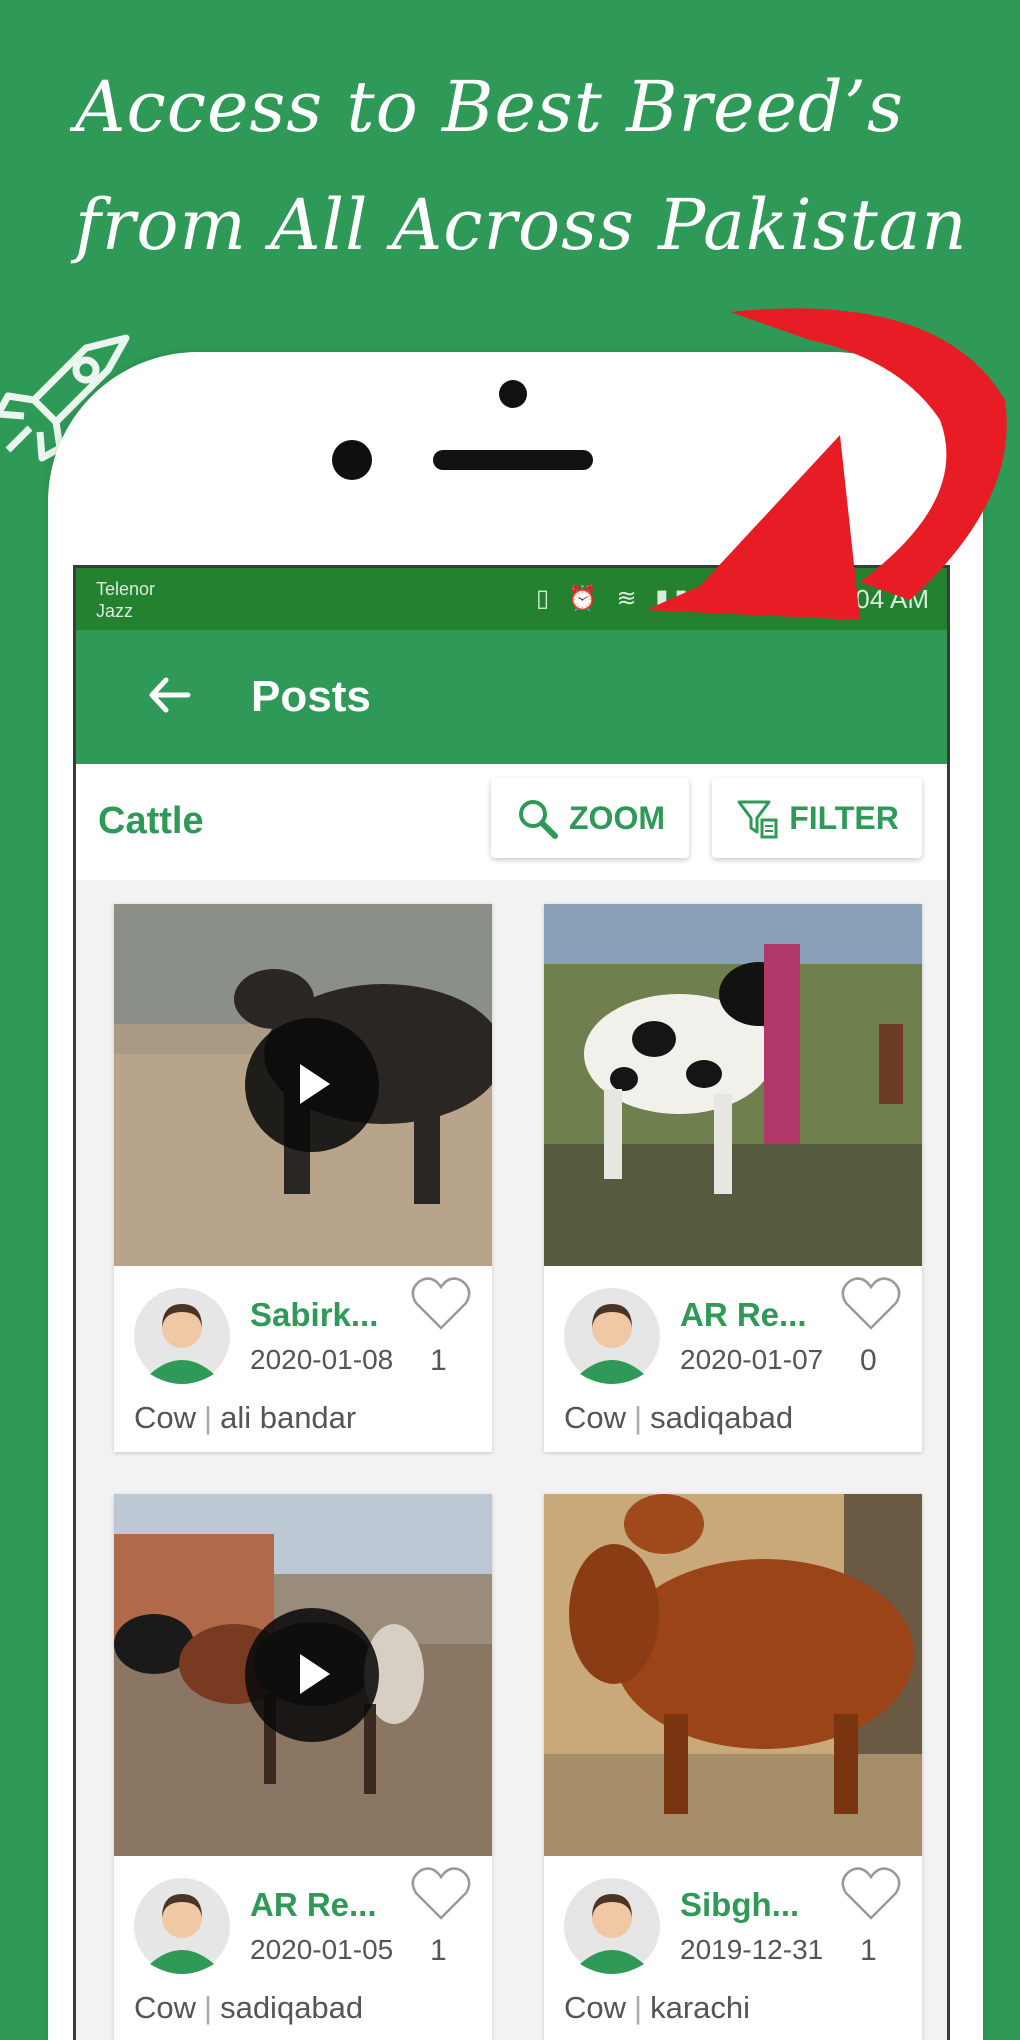  I want to click on post-date: 2020-01-08, so click(322, 1359).